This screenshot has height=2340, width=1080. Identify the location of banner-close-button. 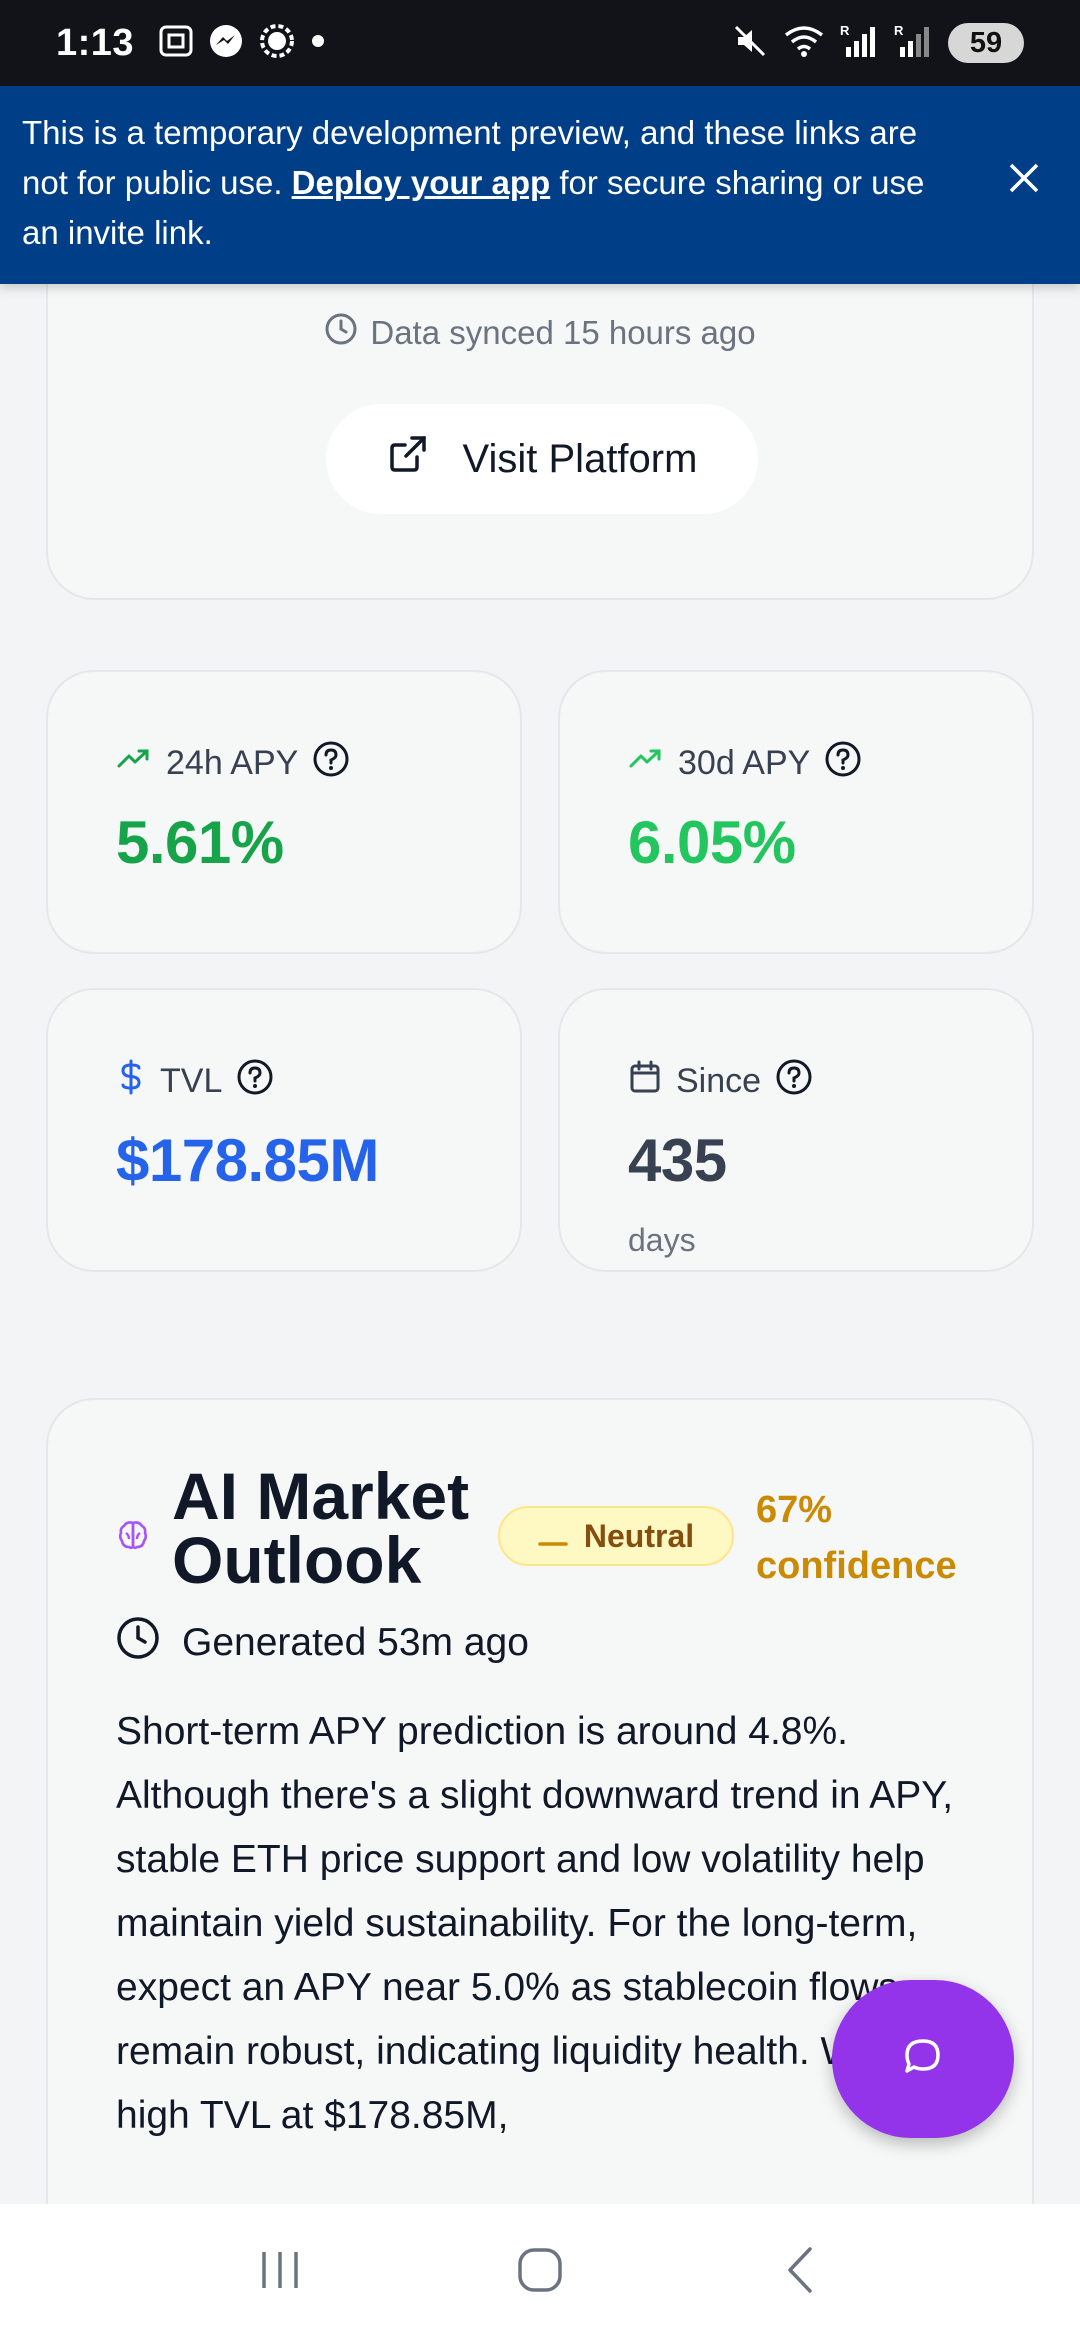
(1024, 180).